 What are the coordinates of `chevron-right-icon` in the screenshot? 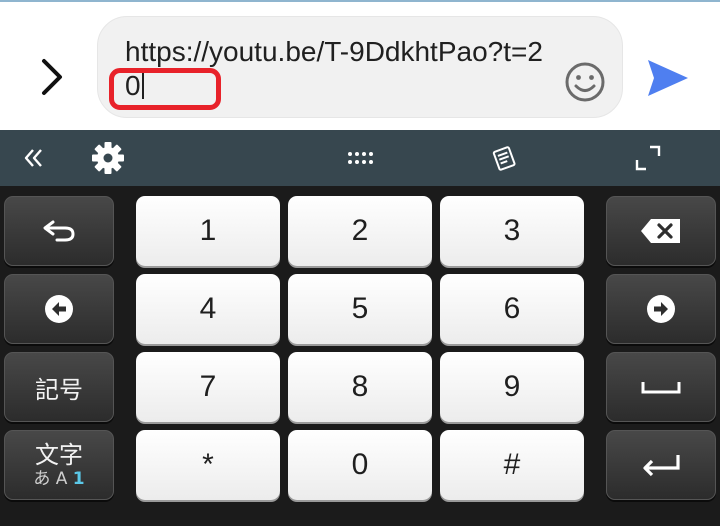 It's located at (52, 77).